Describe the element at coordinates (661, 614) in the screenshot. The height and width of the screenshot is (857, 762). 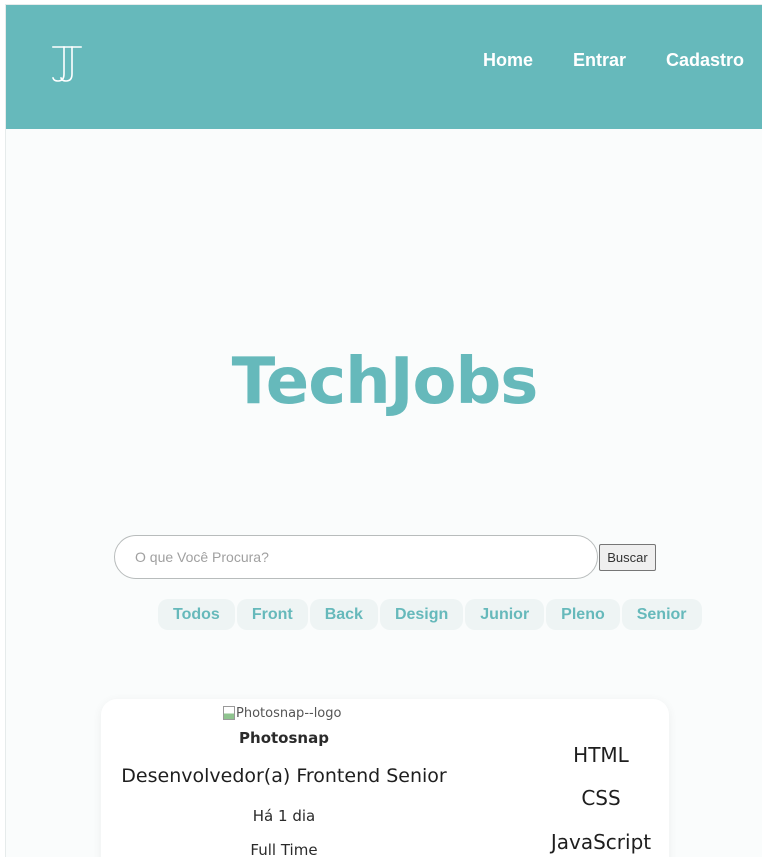
I see `filter-chip-senior: Senior` at that location.